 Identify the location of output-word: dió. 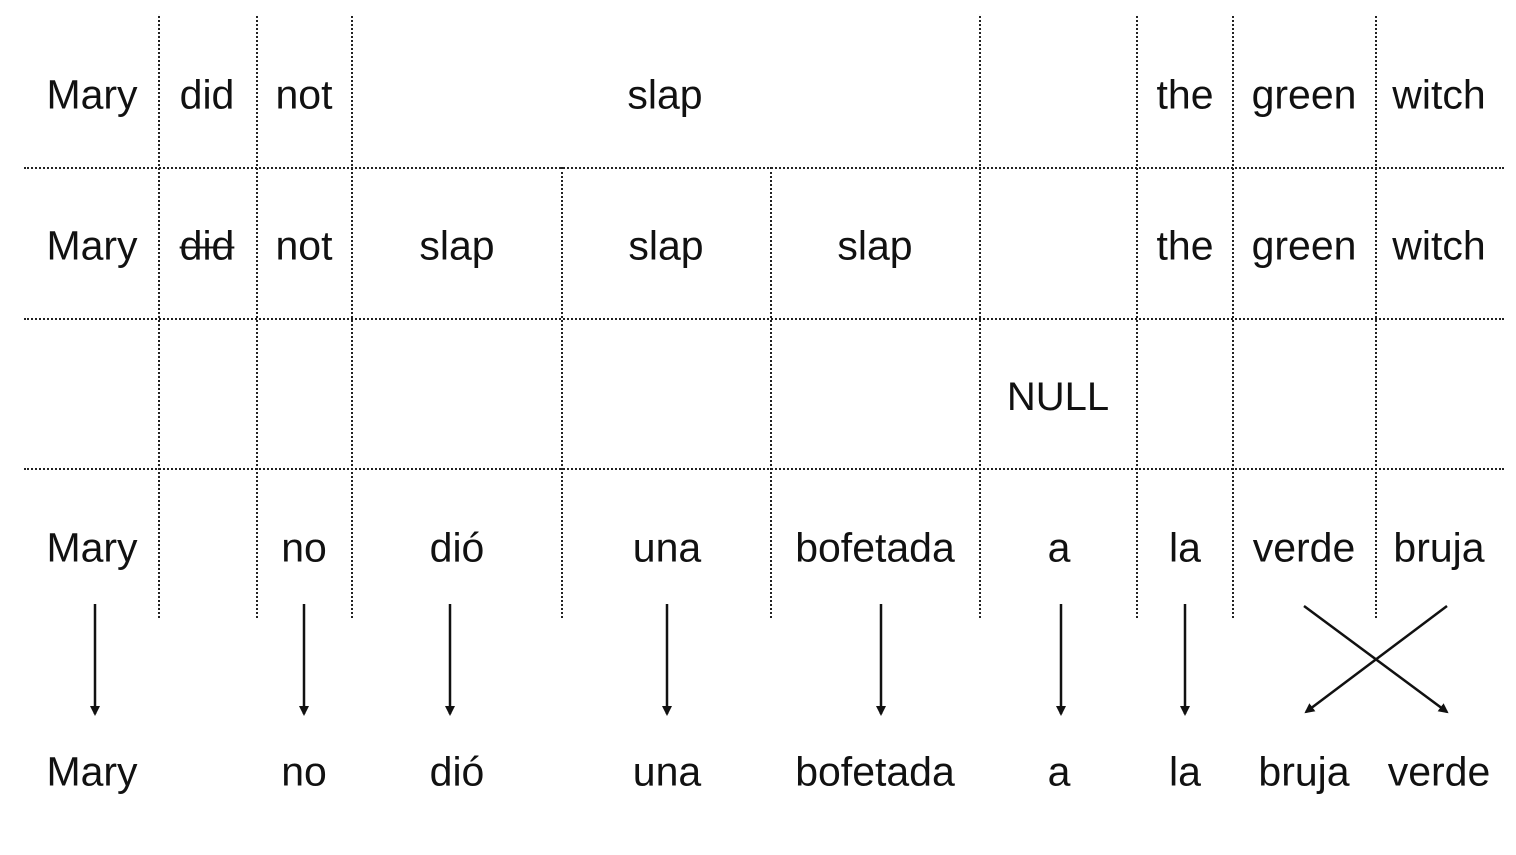
(457, 771).